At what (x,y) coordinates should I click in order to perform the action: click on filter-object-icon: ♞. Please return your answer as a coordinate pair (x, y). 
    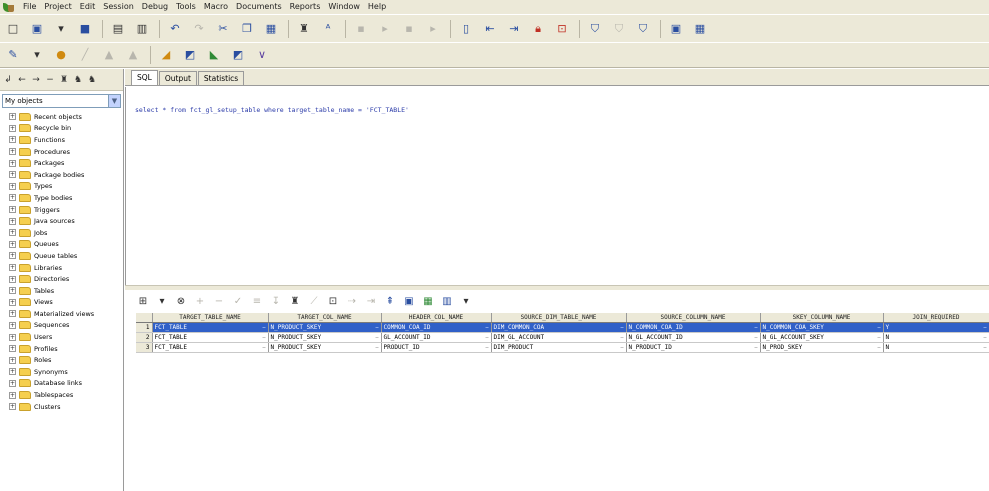
    Looking at the image, I should click on (78, 80).